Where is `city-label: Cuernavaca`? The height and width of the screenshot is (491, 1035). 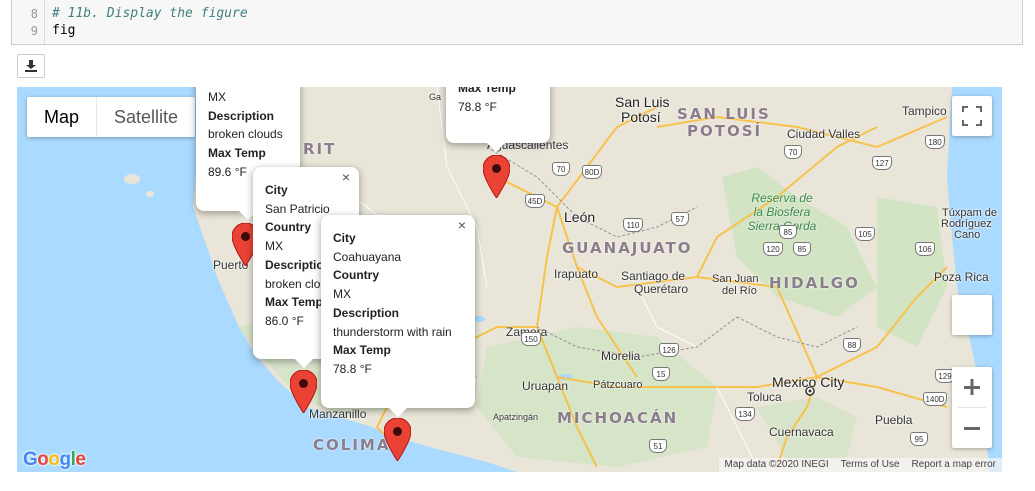
city-label: Cuernavaca is located at coordinates (801, 432).